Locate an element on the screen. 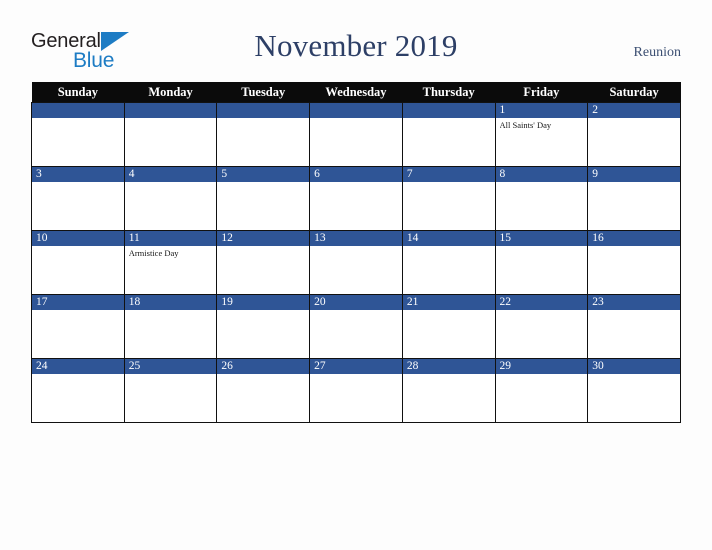 This screenshot has width=712, height=550. day-number: 10 is located at coordinates (78, 238).